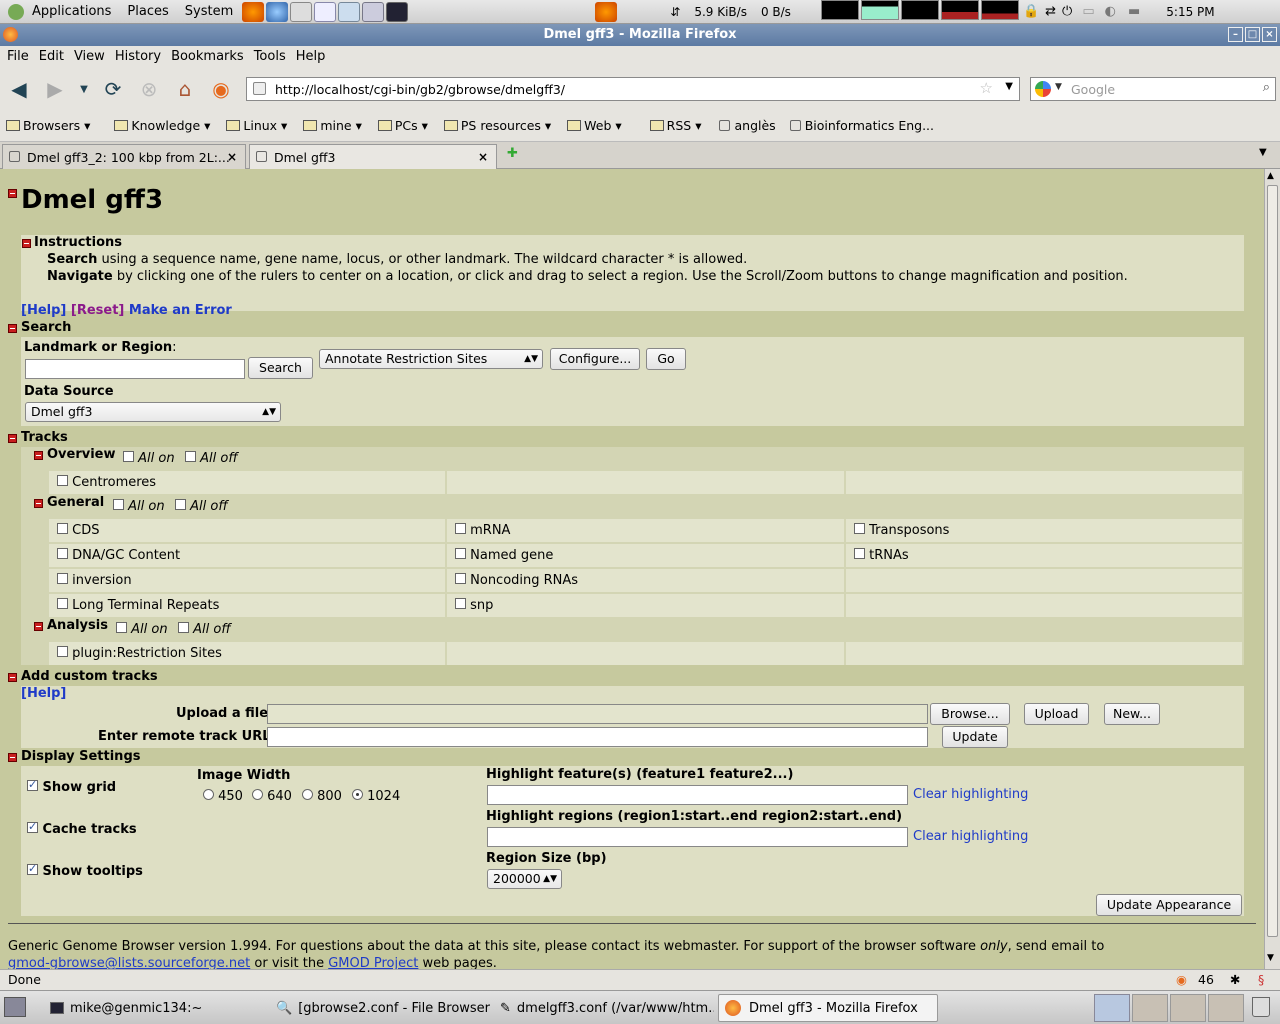  What do you see at coordinates (1110, 11) in the screenshot?
I see `tray-icon: ◐` at bounding box center [1110, 11].